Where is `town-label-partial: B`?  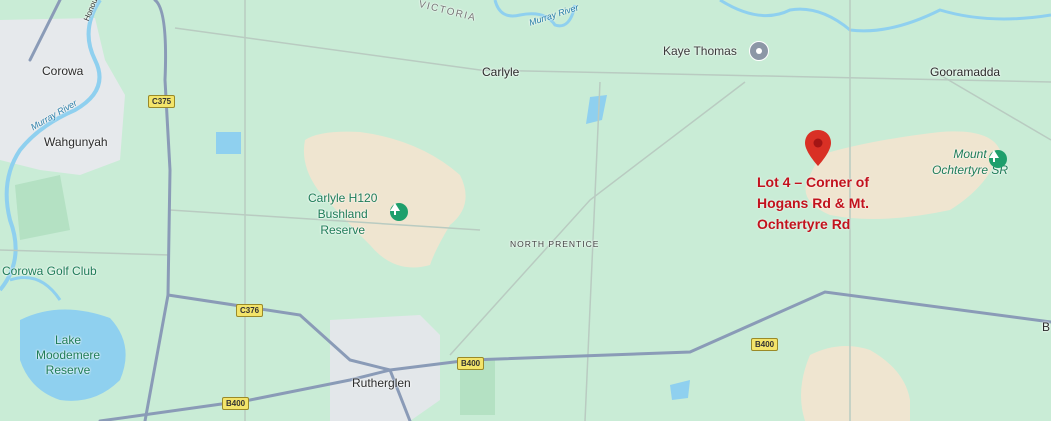
town-label-partial: B is located at coordinates (1046, 327).